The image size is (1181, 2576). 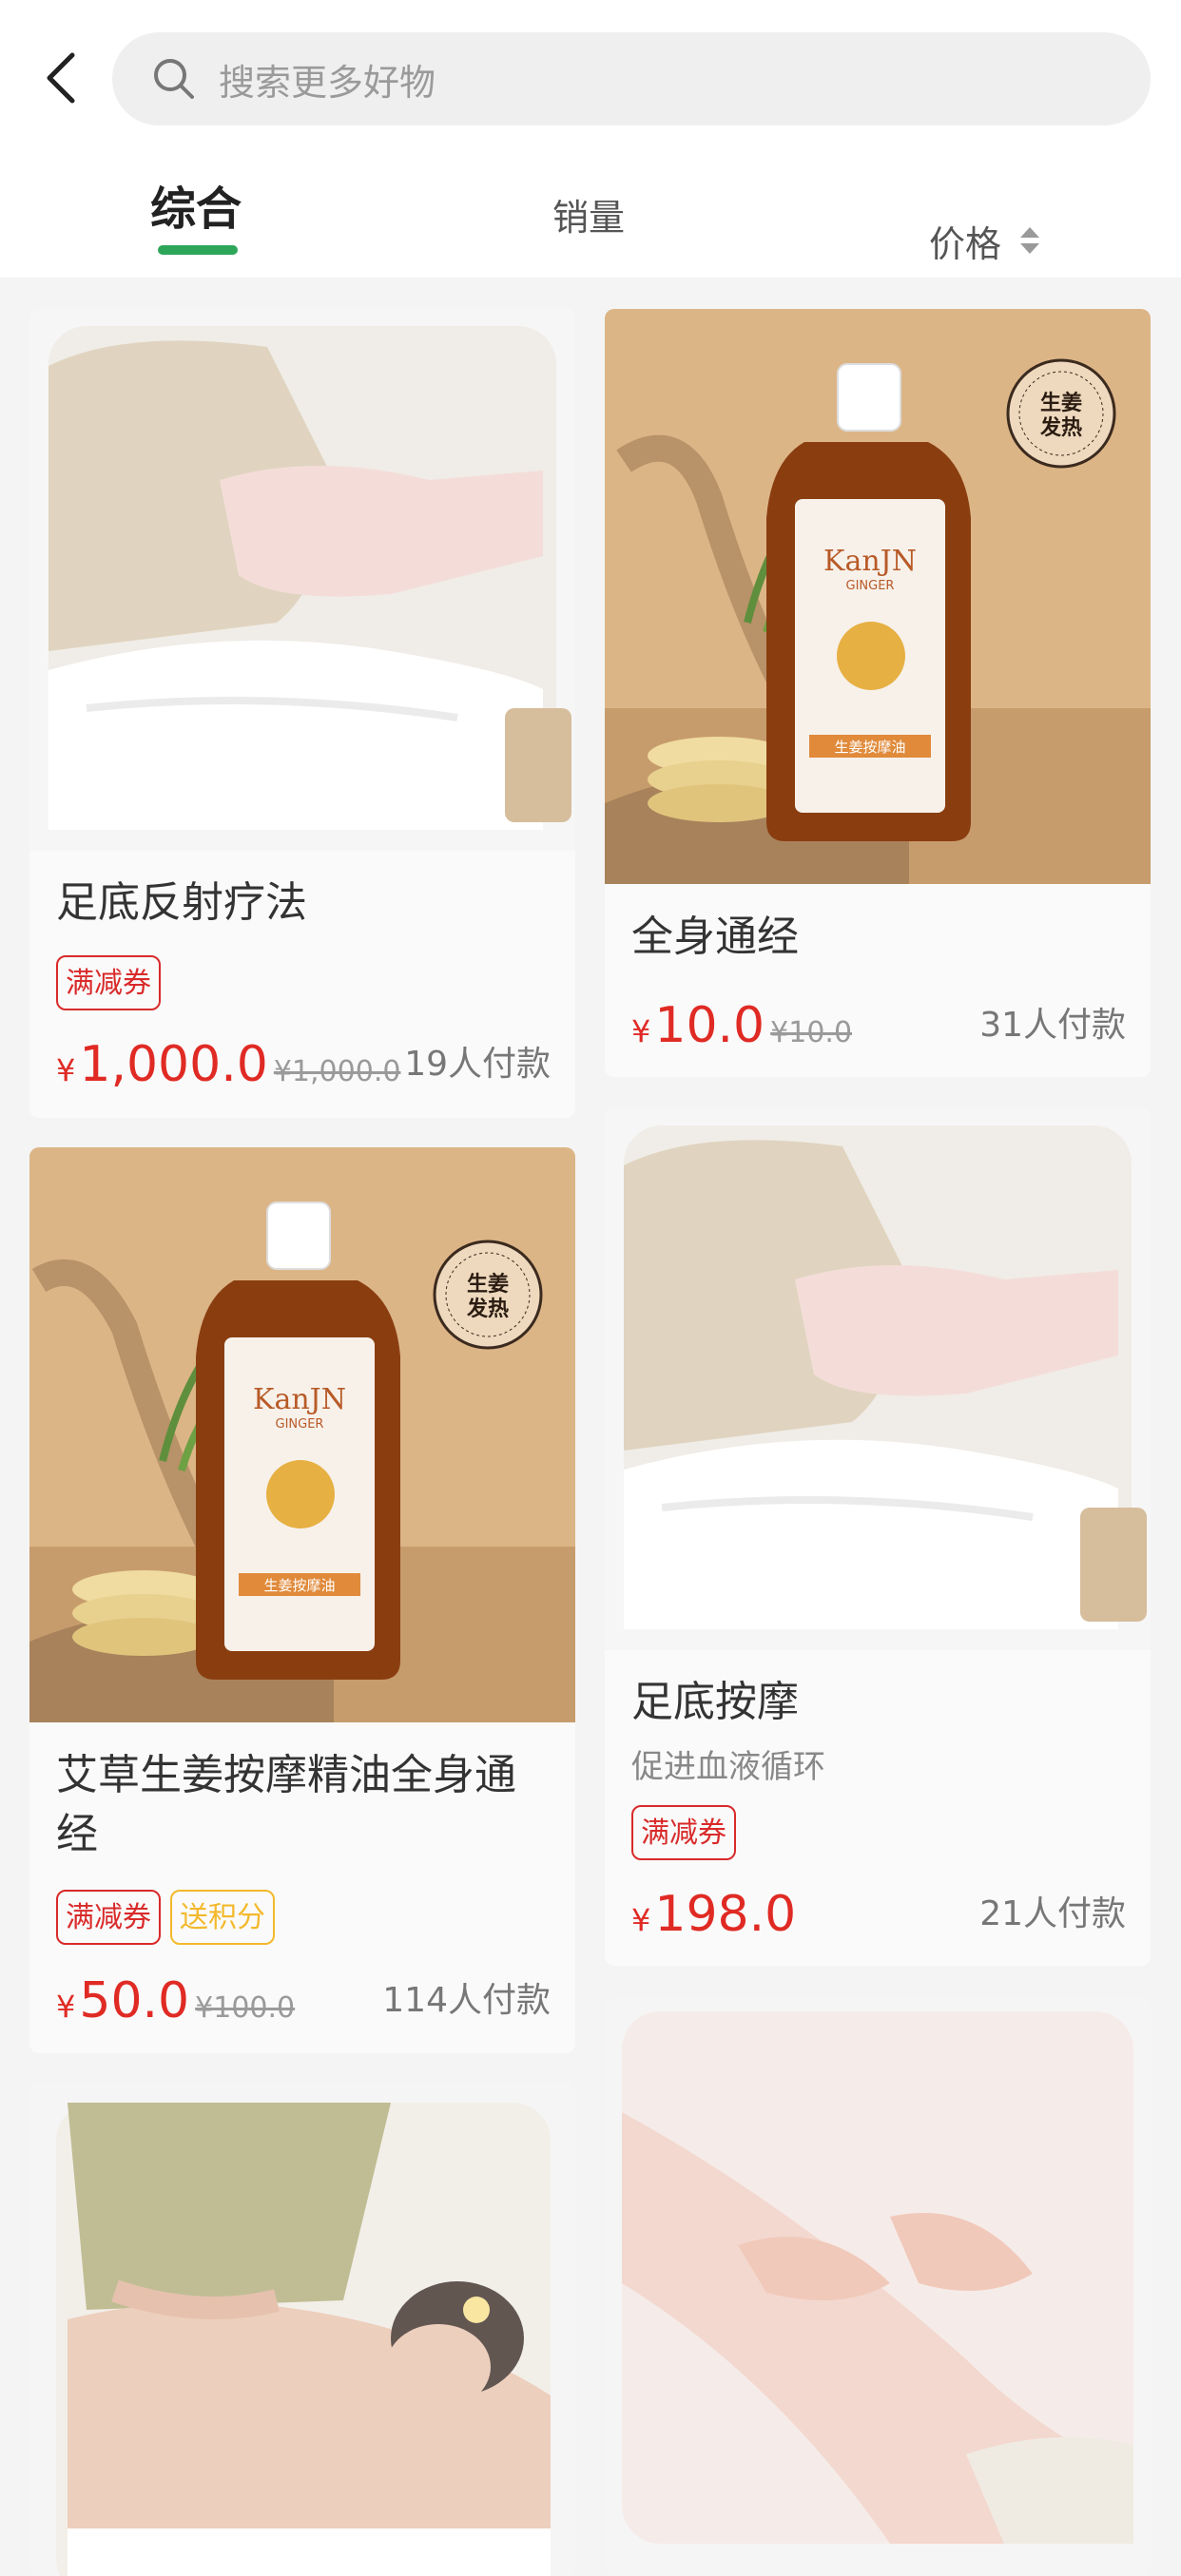 I want to click on product-title: 艾草生姜按摩精油全身通经, so click(x=286, y=1805).